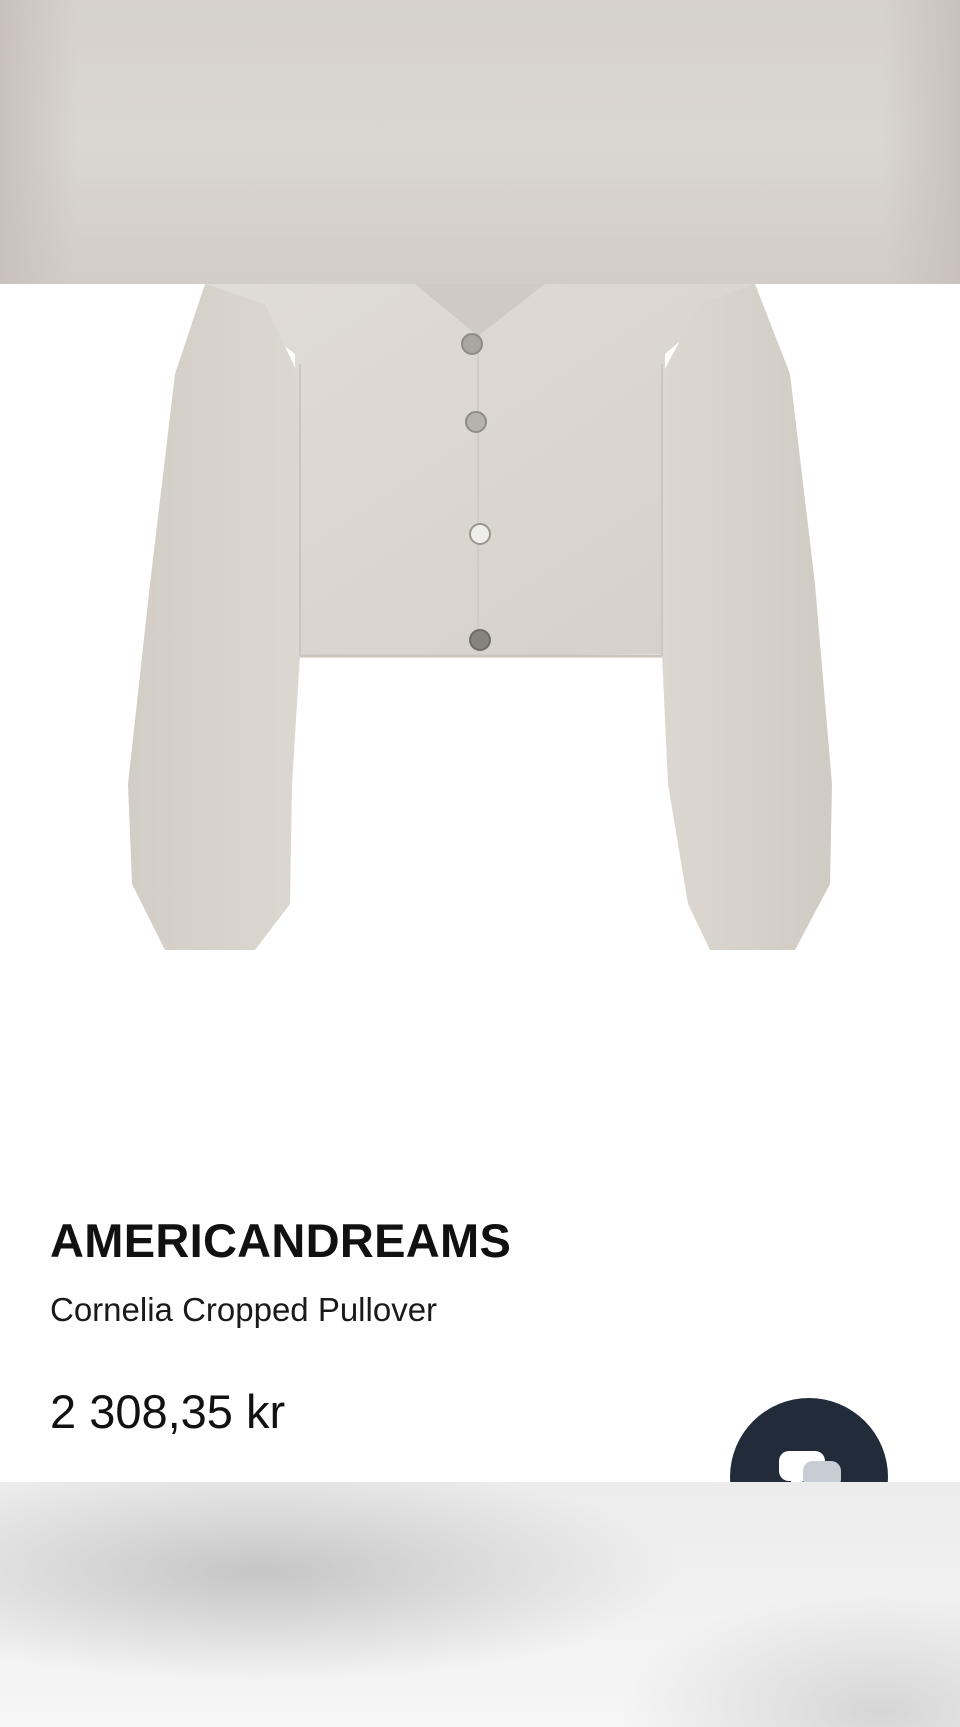 Image resolution: width=960 pixels, height=1727 pixels. Describe the element at coordinates (244, 1309) in the screenshot. I see `product-name: Cornelia Cropped Pullover` at that location.